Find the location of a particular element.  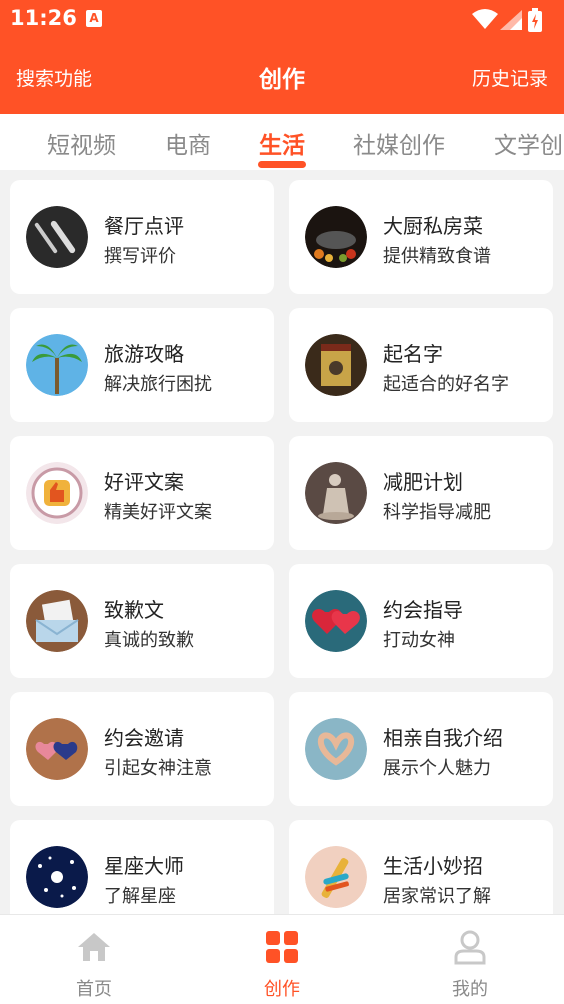

card-title: 大厨私房菜 is located at coordinates (433, 226).